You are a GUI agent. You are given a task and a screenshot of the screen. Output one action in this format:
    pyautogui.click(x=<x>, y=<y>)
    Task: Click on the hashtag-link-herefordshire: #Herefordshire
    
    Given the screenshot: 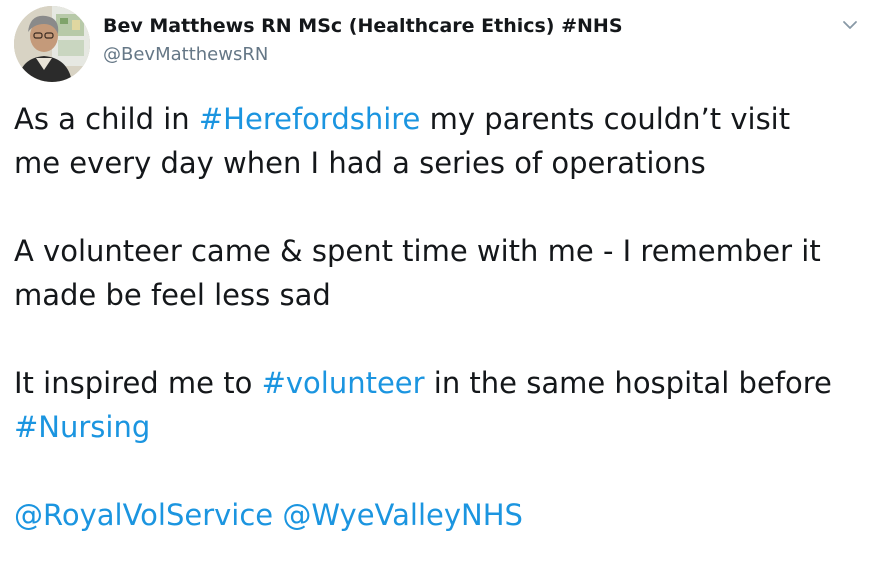 What is the action you would take?
    pyautogui.click(x=310, y=119)
    